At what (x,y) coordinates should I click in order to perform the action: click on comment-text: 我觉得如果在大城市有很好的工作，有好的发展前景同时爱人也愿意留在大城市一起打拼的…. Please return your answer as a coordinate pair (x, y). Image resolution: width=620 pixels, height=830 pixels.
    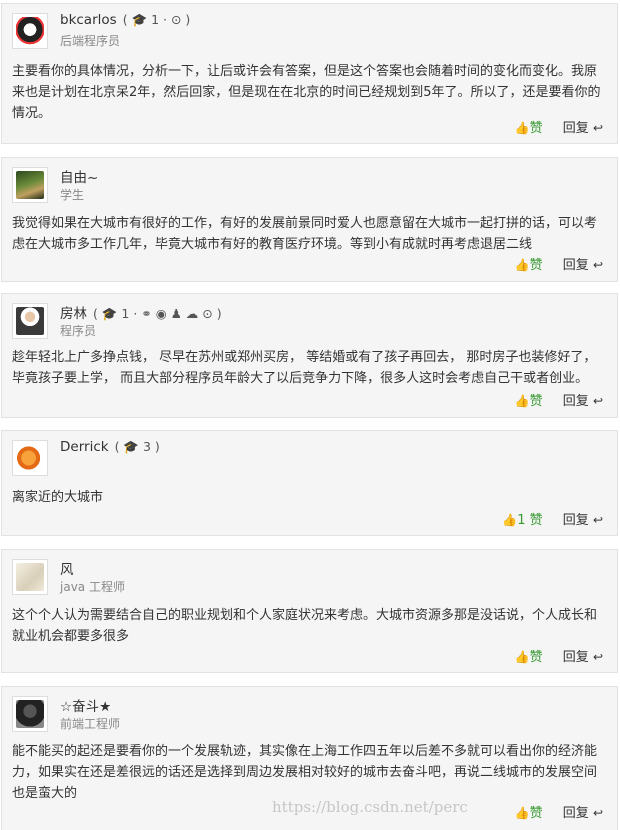
    Looking at the image, I should click on (305, 234).